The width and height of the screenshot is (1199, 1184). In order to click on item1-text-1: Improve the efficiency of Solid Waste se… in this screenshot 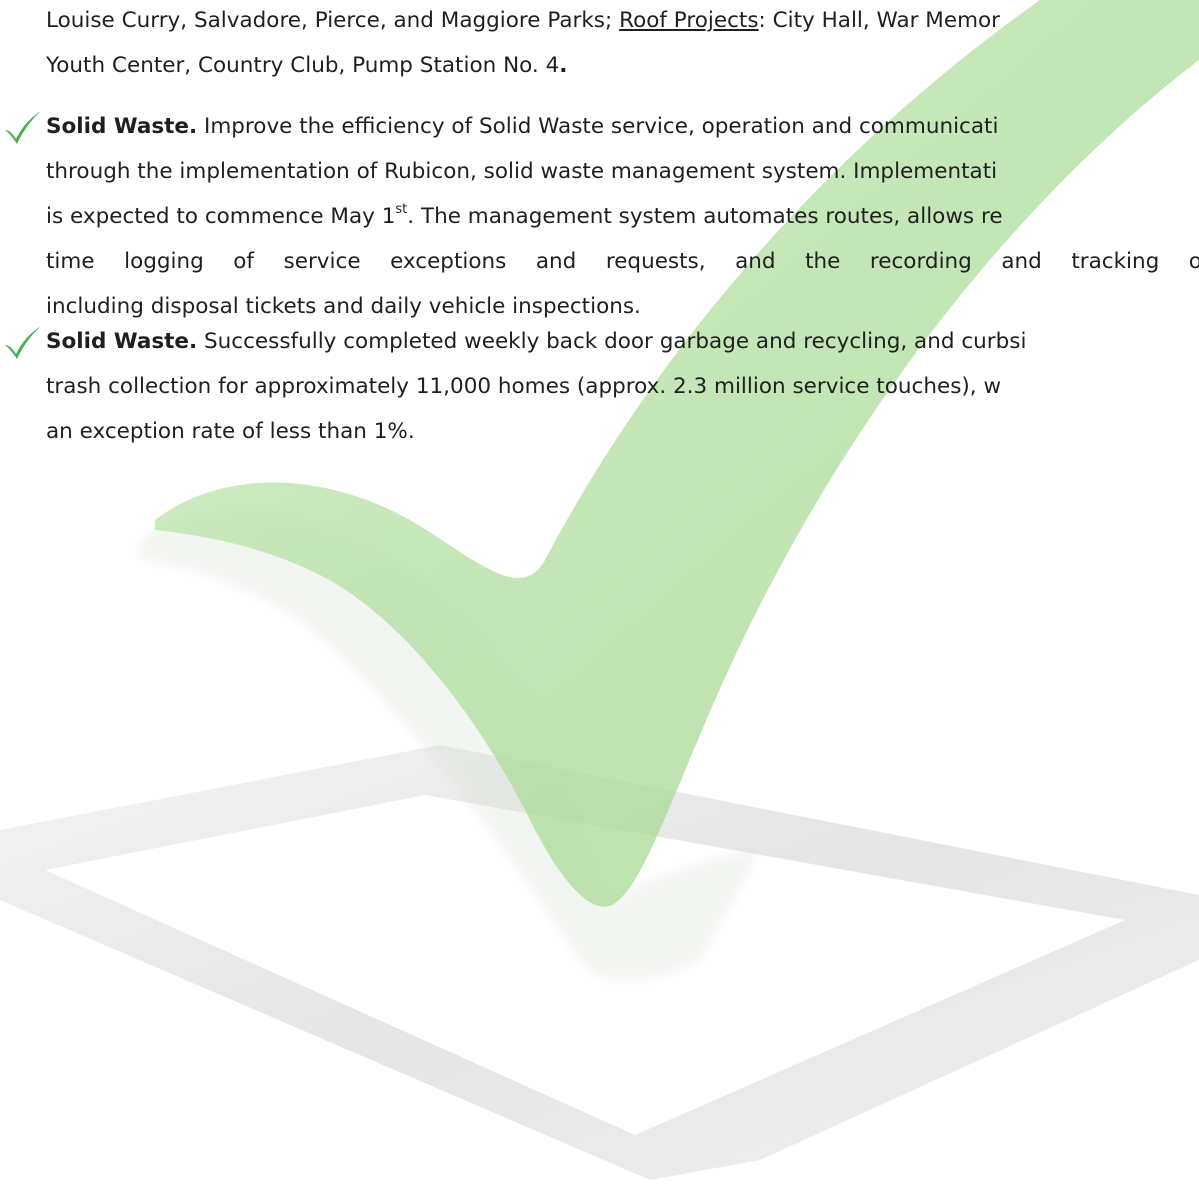, I will do `click(598, 126)`.